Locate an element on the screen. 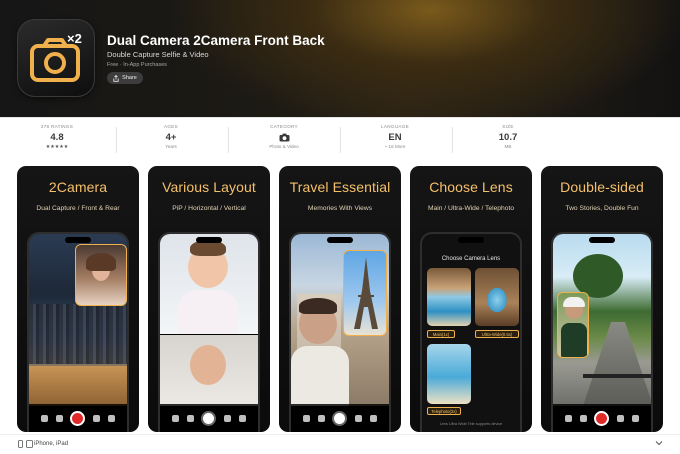  court-floor is located at coordinates (78, 386).